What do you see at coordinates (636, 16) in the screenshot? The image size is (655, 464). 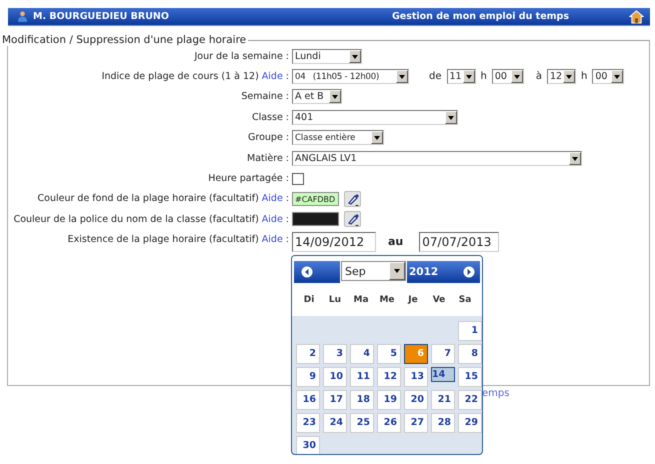 I see `home-icon` at bounding box center [636, 16].